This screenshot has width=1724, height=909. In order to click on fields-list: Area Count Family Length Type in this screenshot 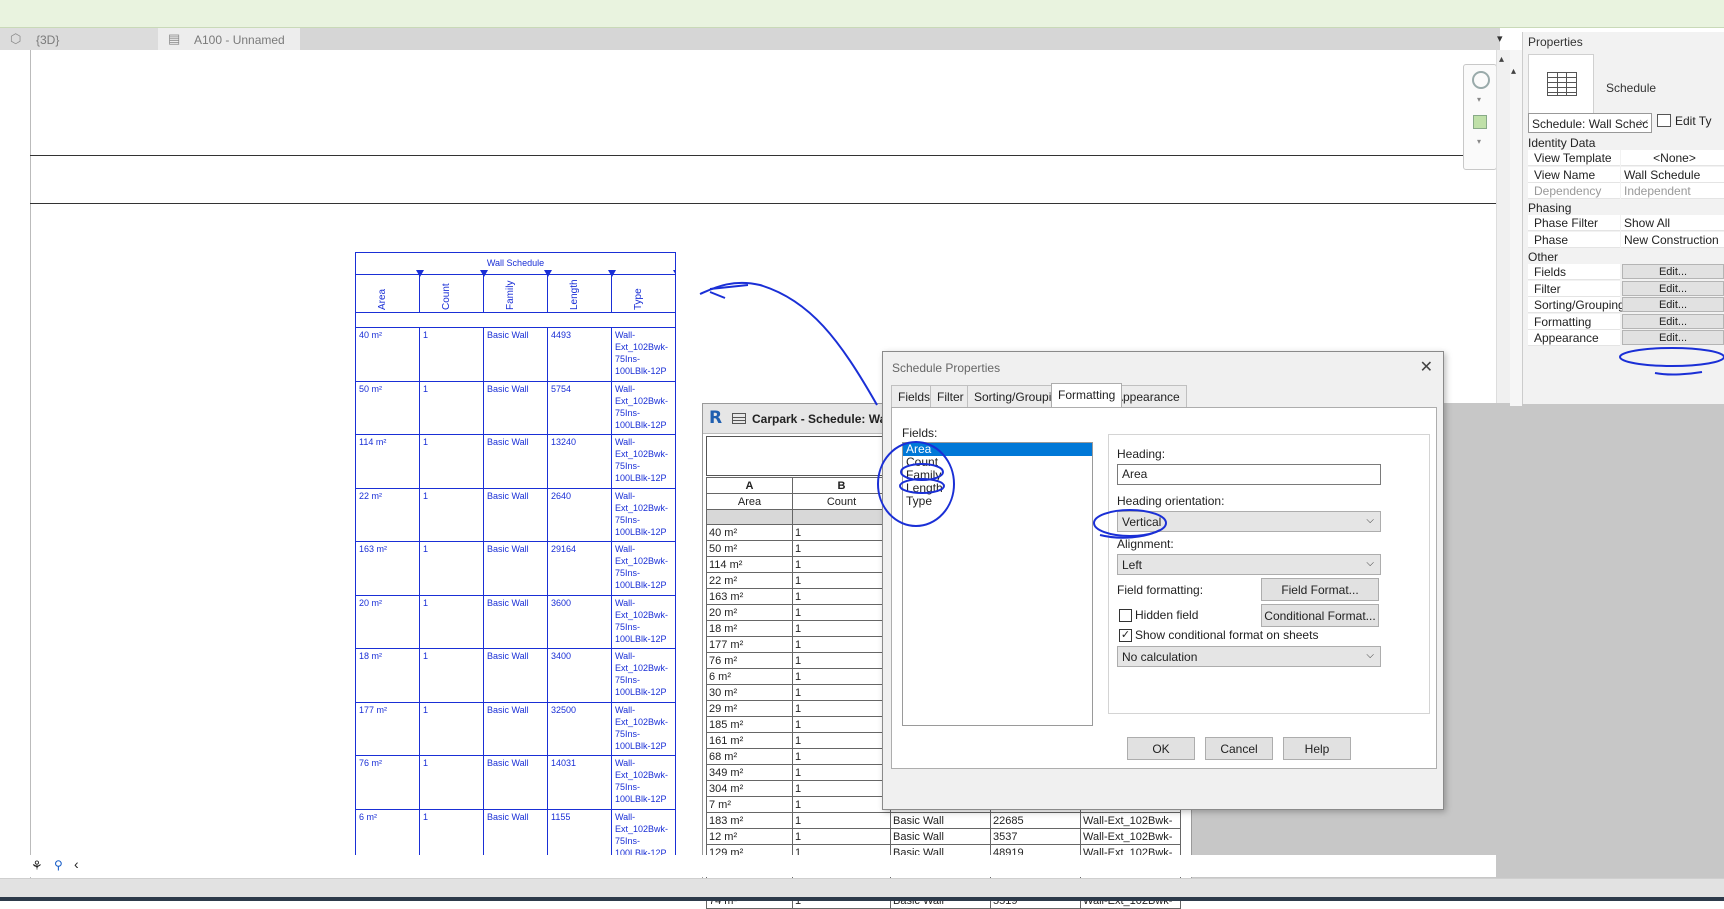, I will do `click(997, 584)`.